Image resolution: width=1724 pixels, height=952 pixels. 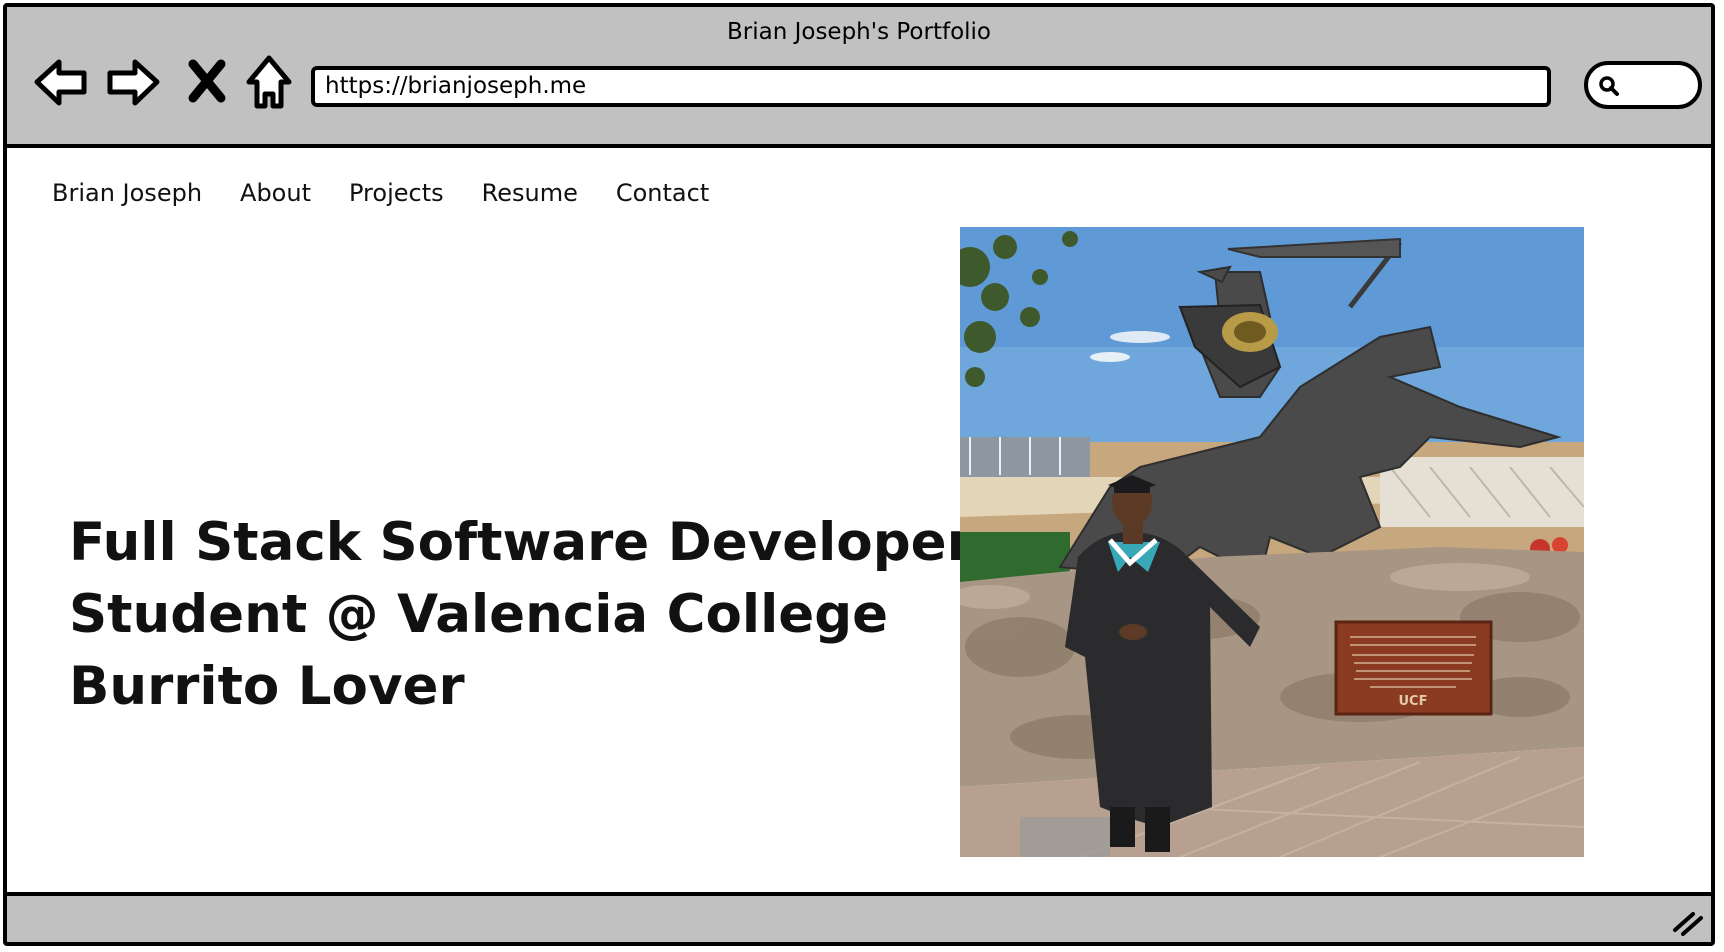 What do you see at coordinates (1687, 922) in the screenshot?
I see `resize-grip-icon` at bounding box center [1687, 922].